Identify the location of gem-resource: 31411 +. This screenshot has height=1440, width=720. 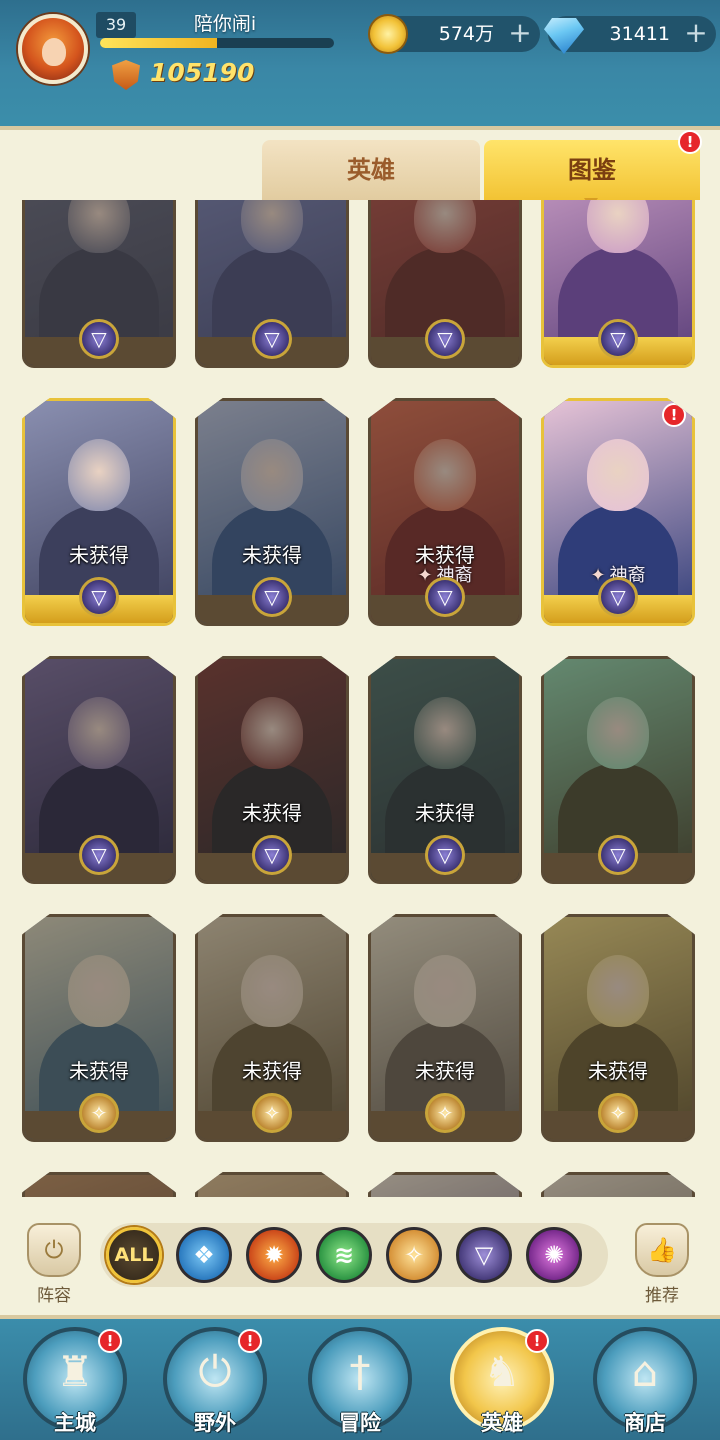
(630, 35).